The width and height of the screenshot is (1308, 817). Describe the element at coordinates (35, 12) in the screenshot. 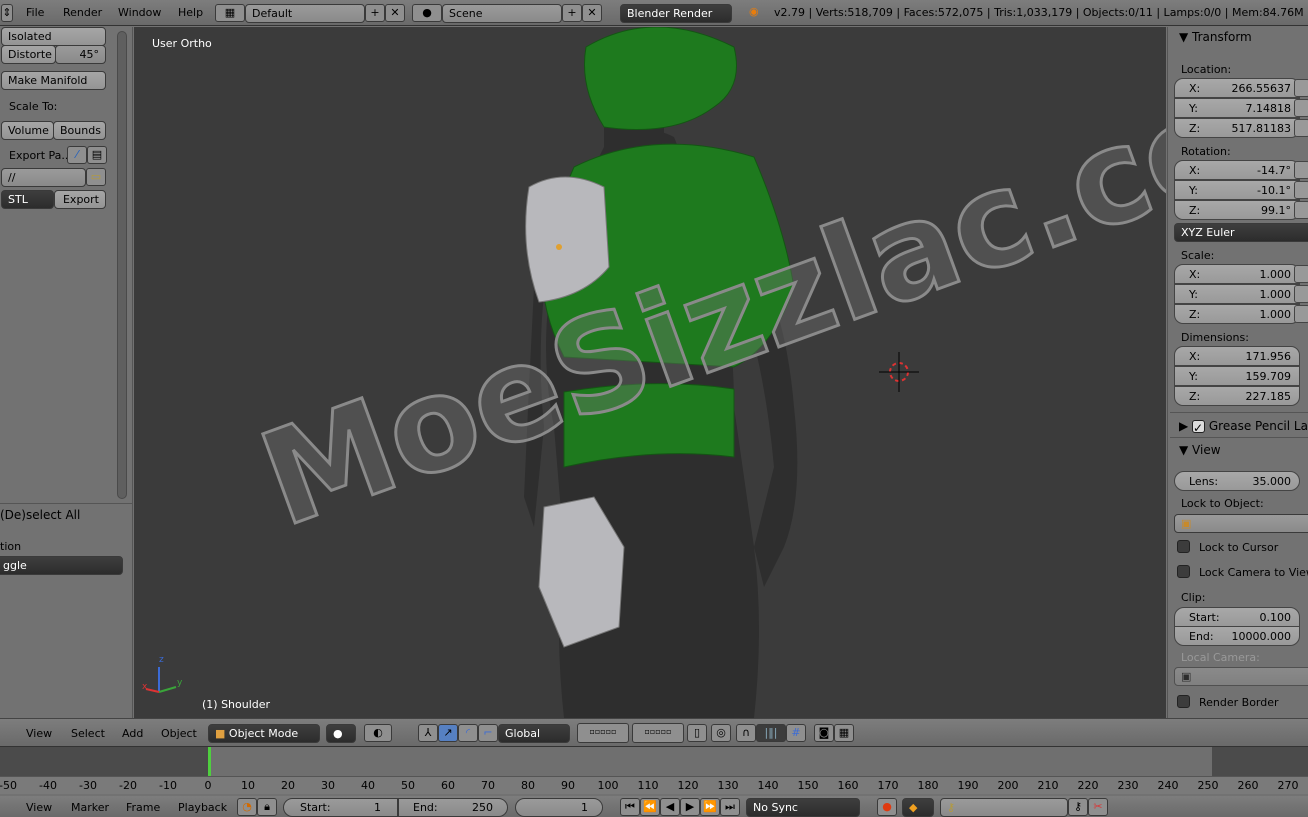

I see `menu-file: File` at that location.